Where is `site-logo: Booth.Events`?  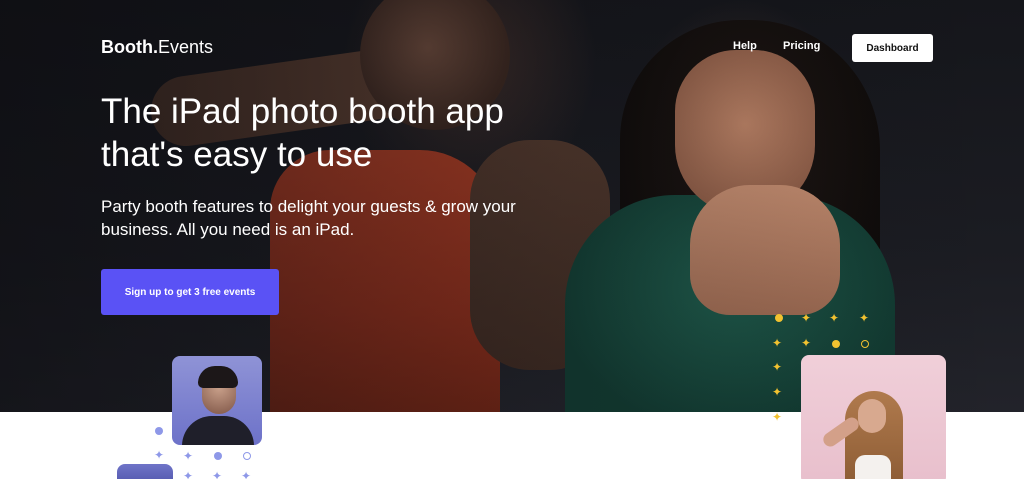 site-logo: Booth.Events is located at coordinates (157, 47).